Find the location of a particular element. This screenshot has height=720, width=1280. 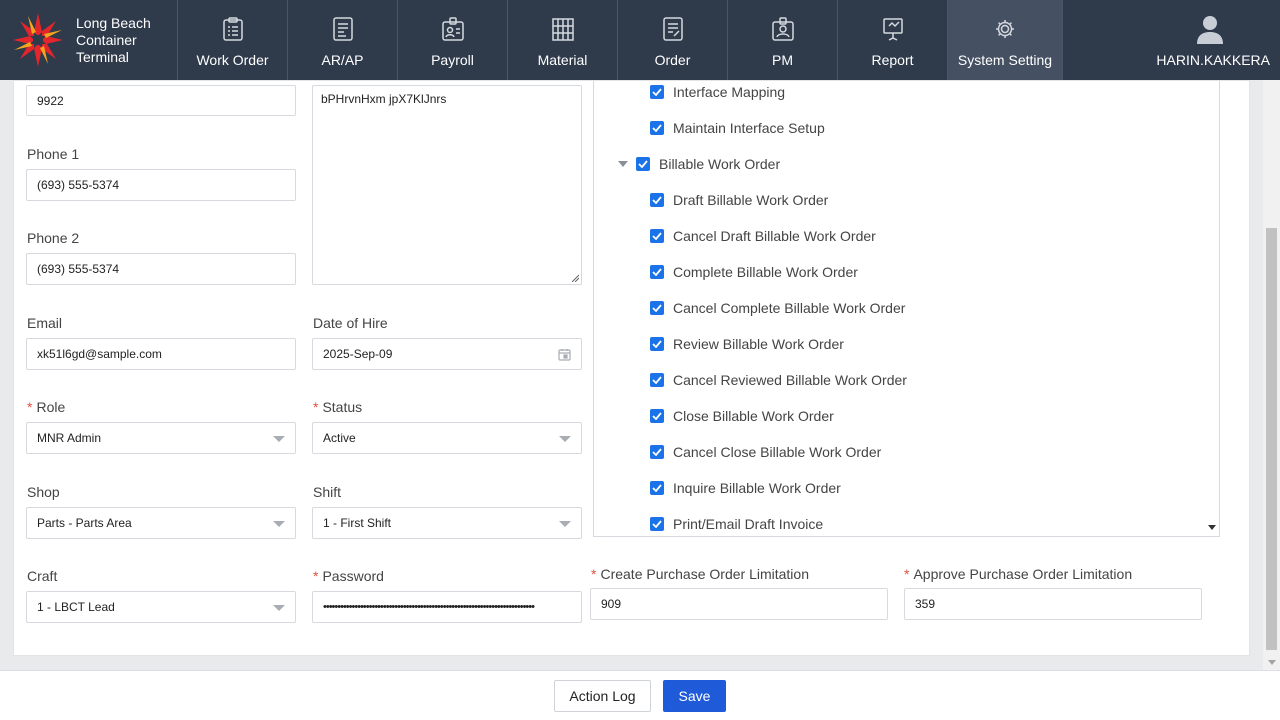

tree-node: Cancel Close Billable Work Order is located at coordinates (765, 452).